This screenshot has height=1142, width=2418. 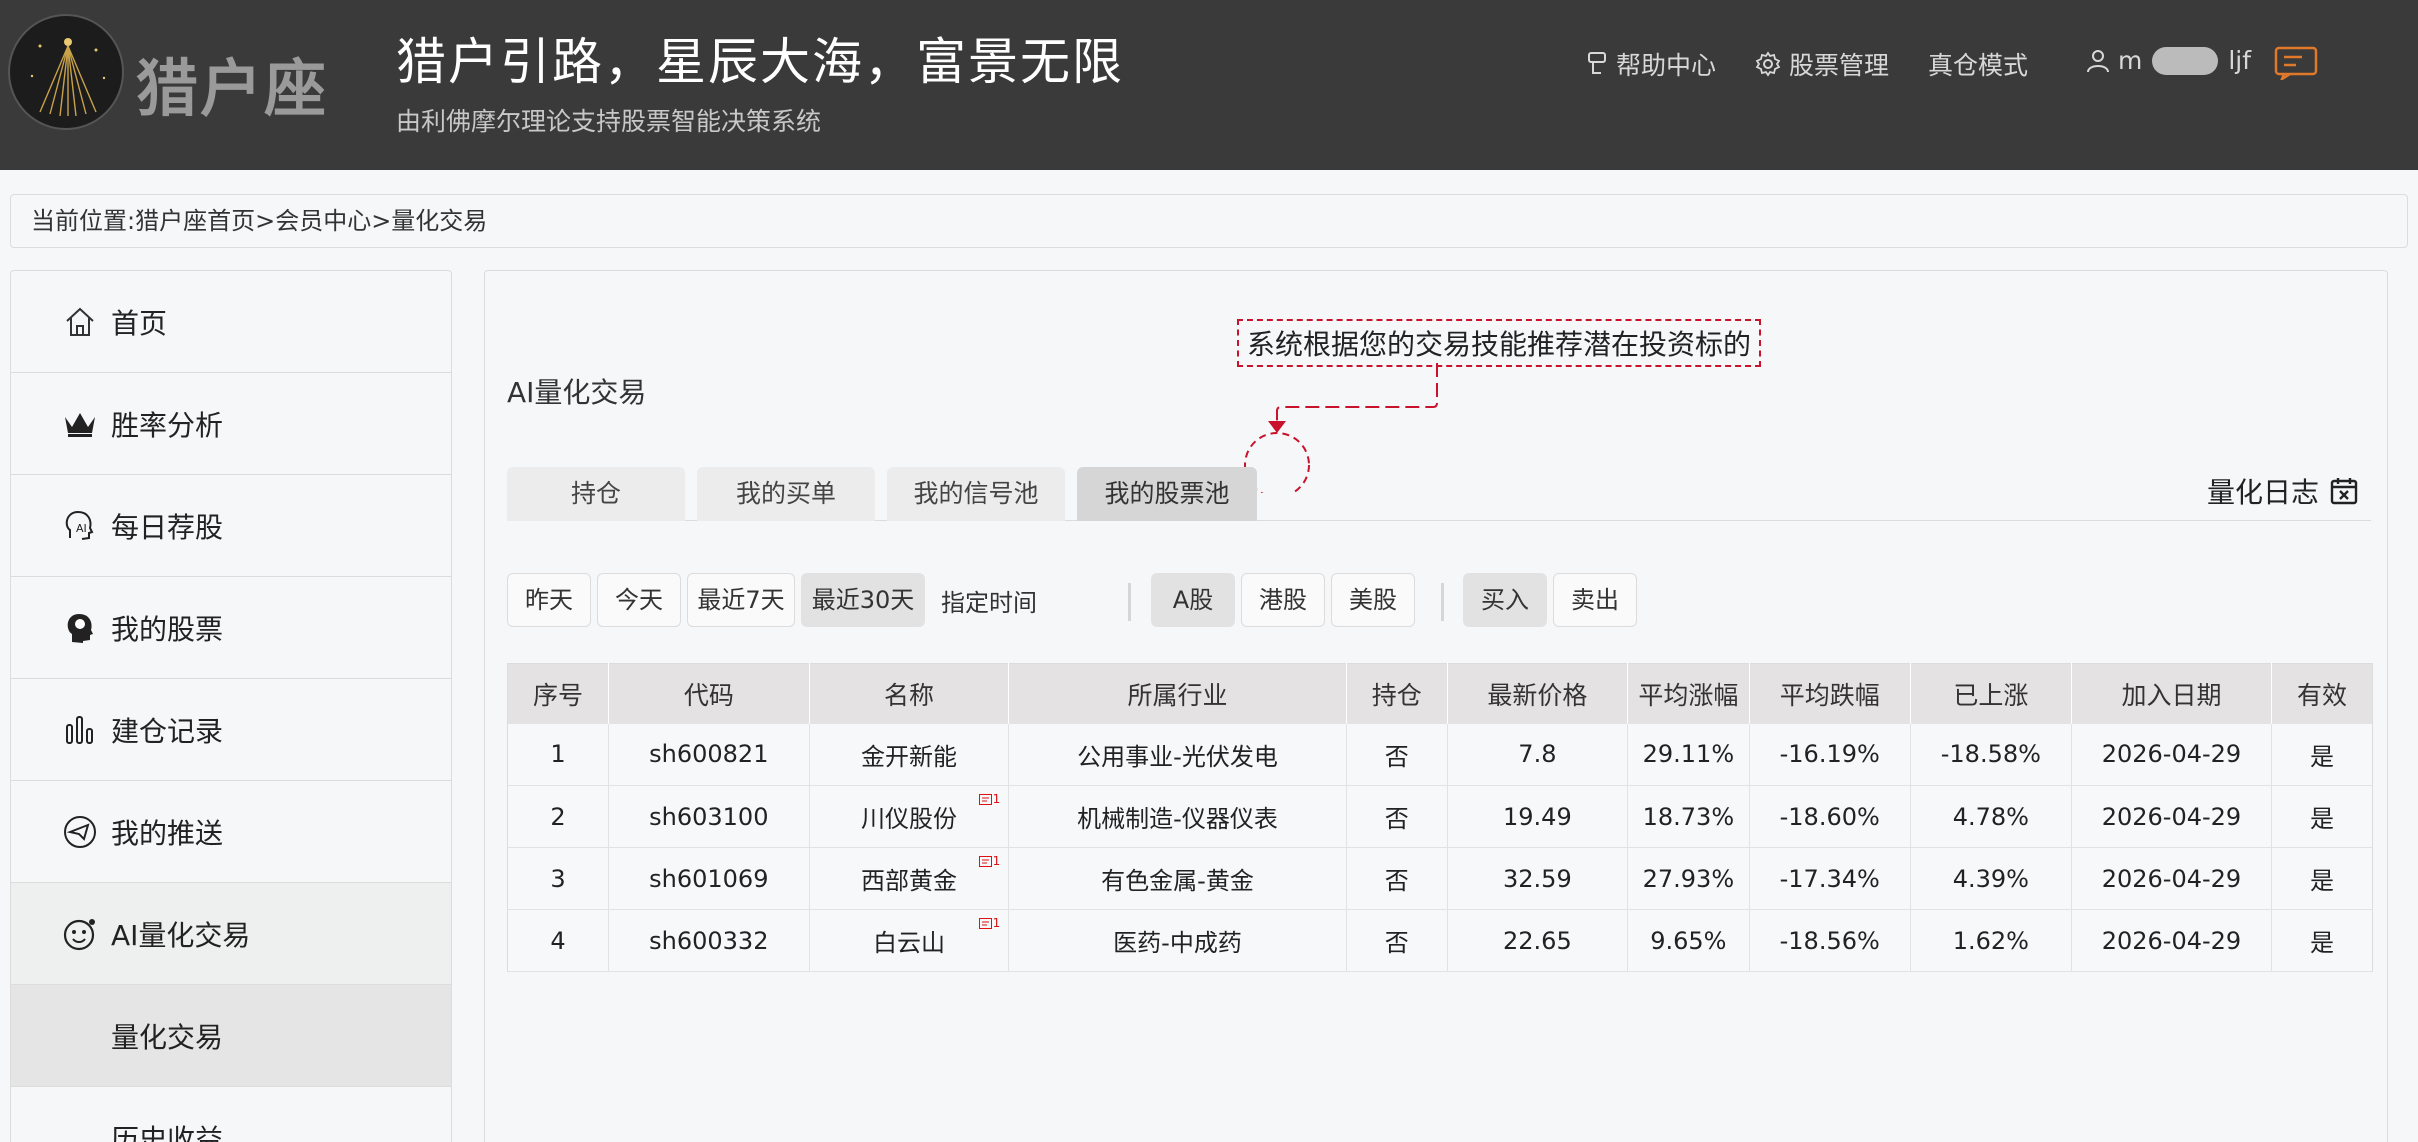 What do you see at coordinates (167, 1037) in the screenshot?
I see `sidebar-item-label: 量化交易` at bounding box center [167, 1037].